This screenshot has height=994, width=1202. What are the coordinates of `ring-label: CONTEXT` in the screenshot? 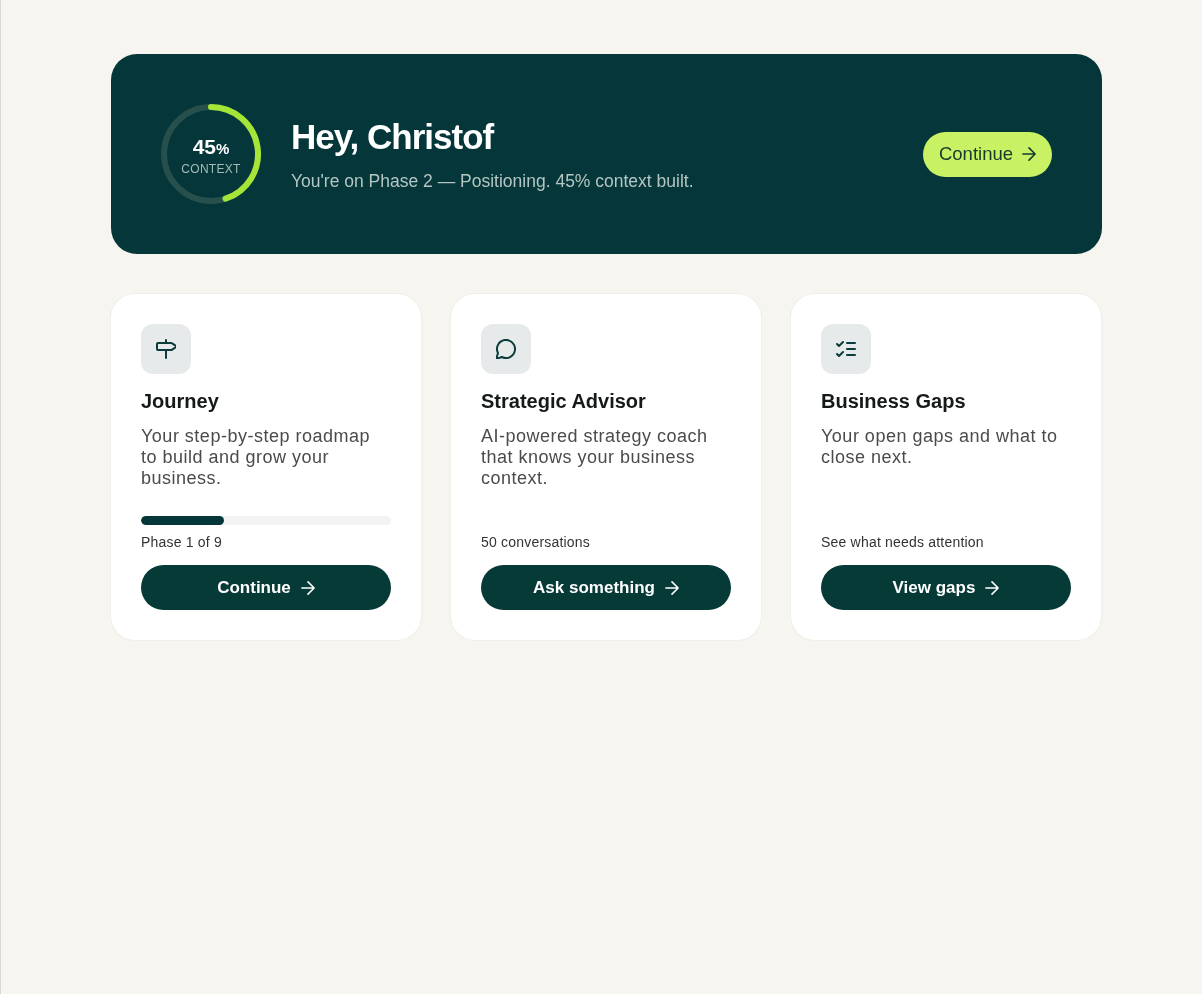 It's located at (211, 168).